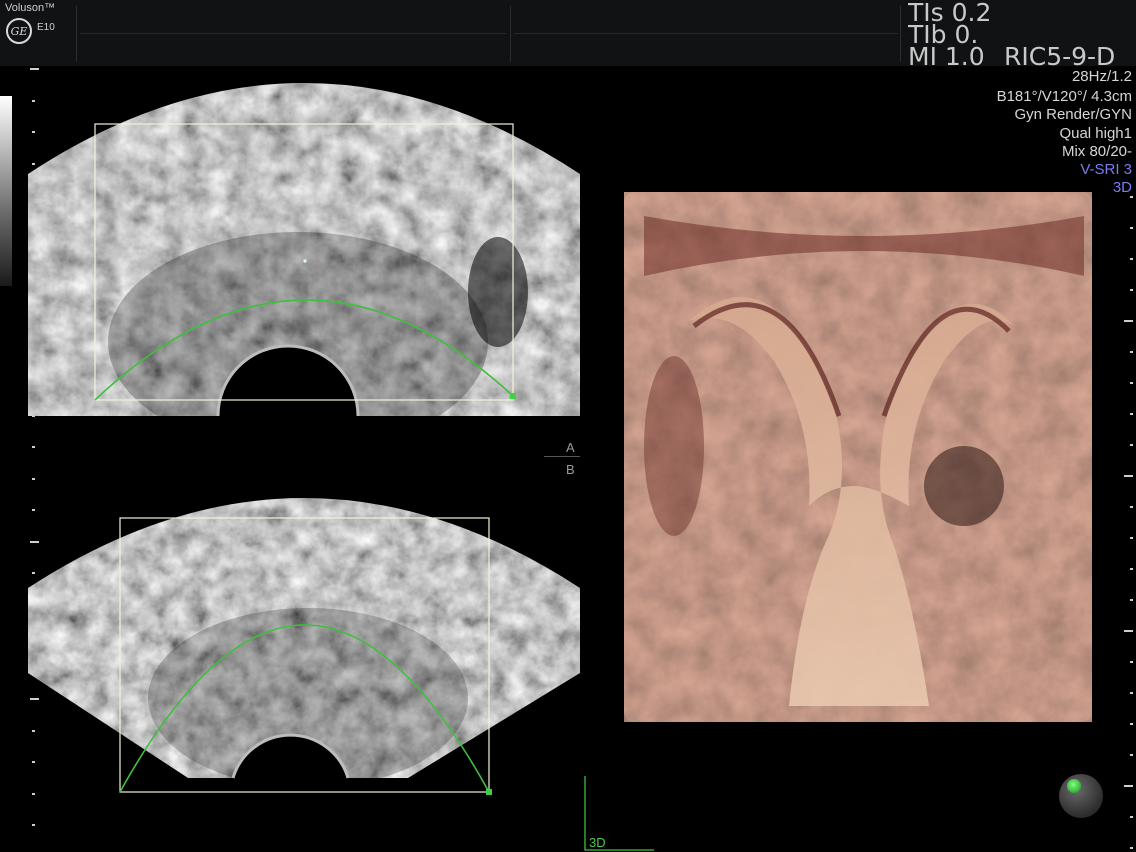 This screenshot has height=852, width=1136. I want to click on model-name: E10, so click(46, 27).